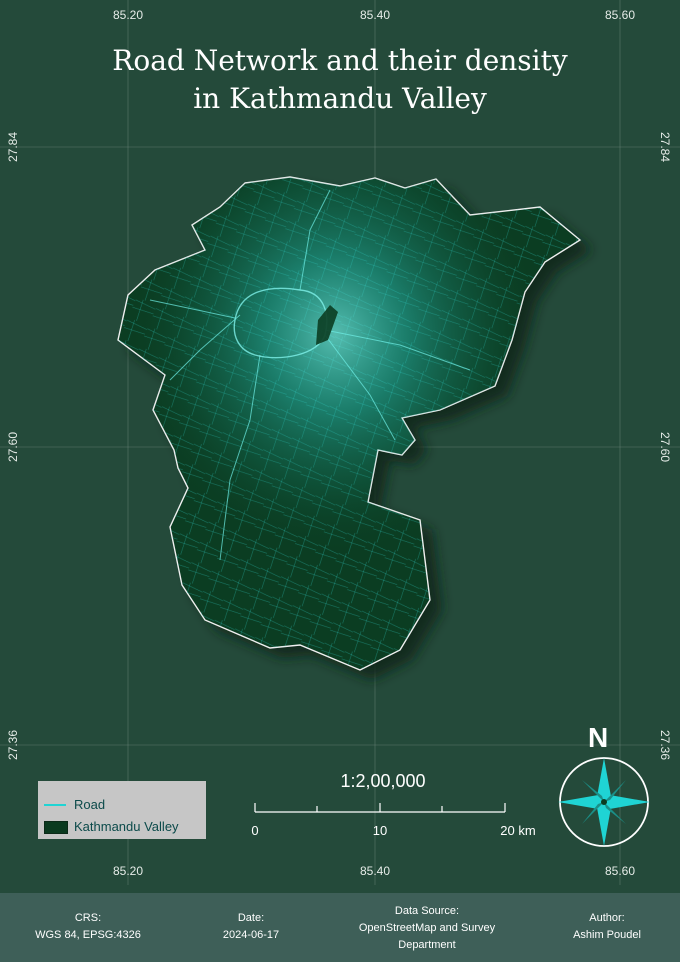 This screenshot has width=680, height=962. What do you see at coordinates (607, 935) in the screenshot?
I see `footer-author-value: Ashim Poudel` at bounding box center [607, 935].